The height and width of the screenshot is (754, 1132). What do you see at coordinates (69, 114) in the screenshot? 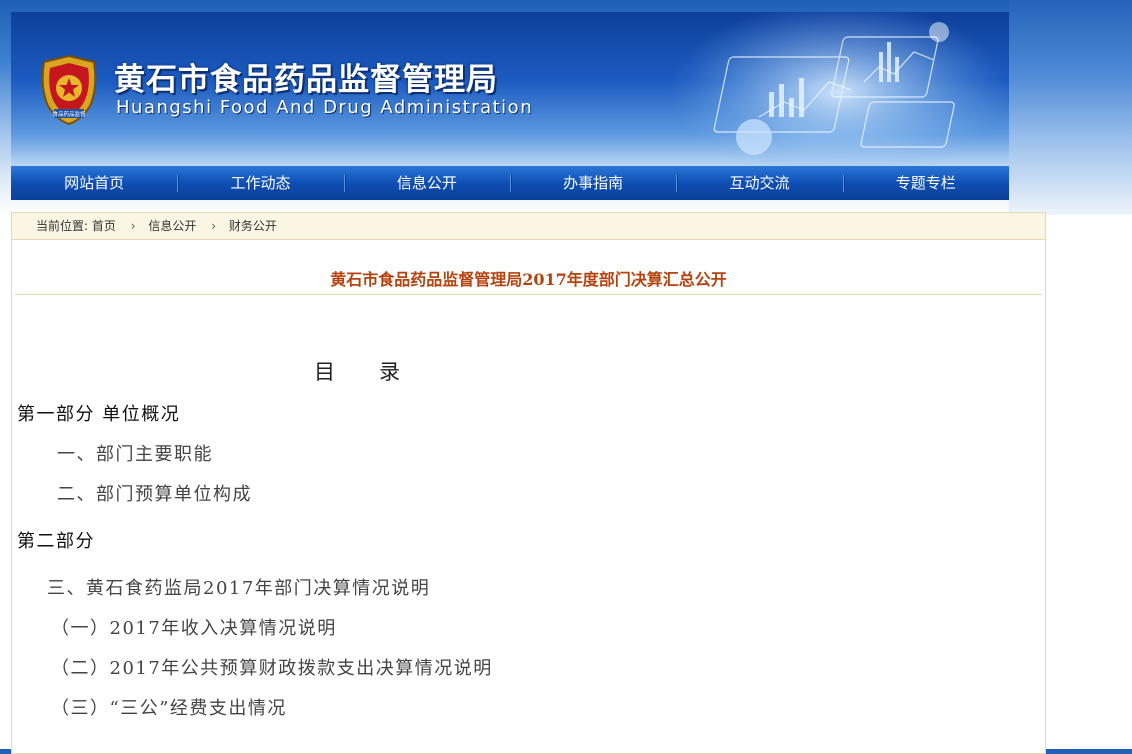
I see `emblem-text: 食品药品监督` at bounding box center [69, 114].